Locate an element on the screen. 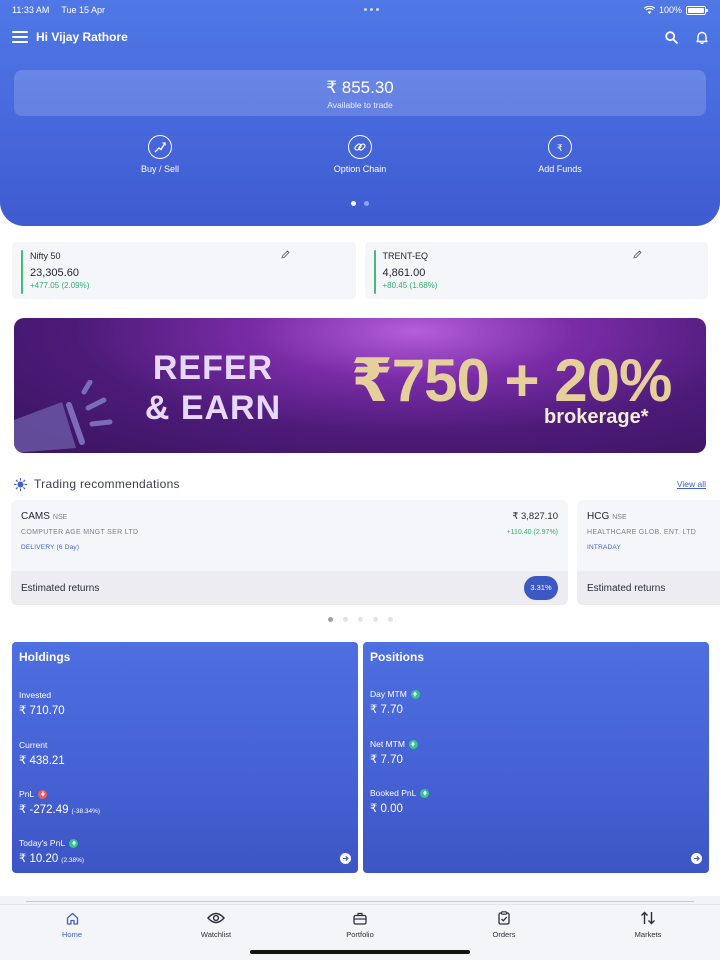 This screenshot has height=960, width=720. search-icon is located at coordinates (671, 37).